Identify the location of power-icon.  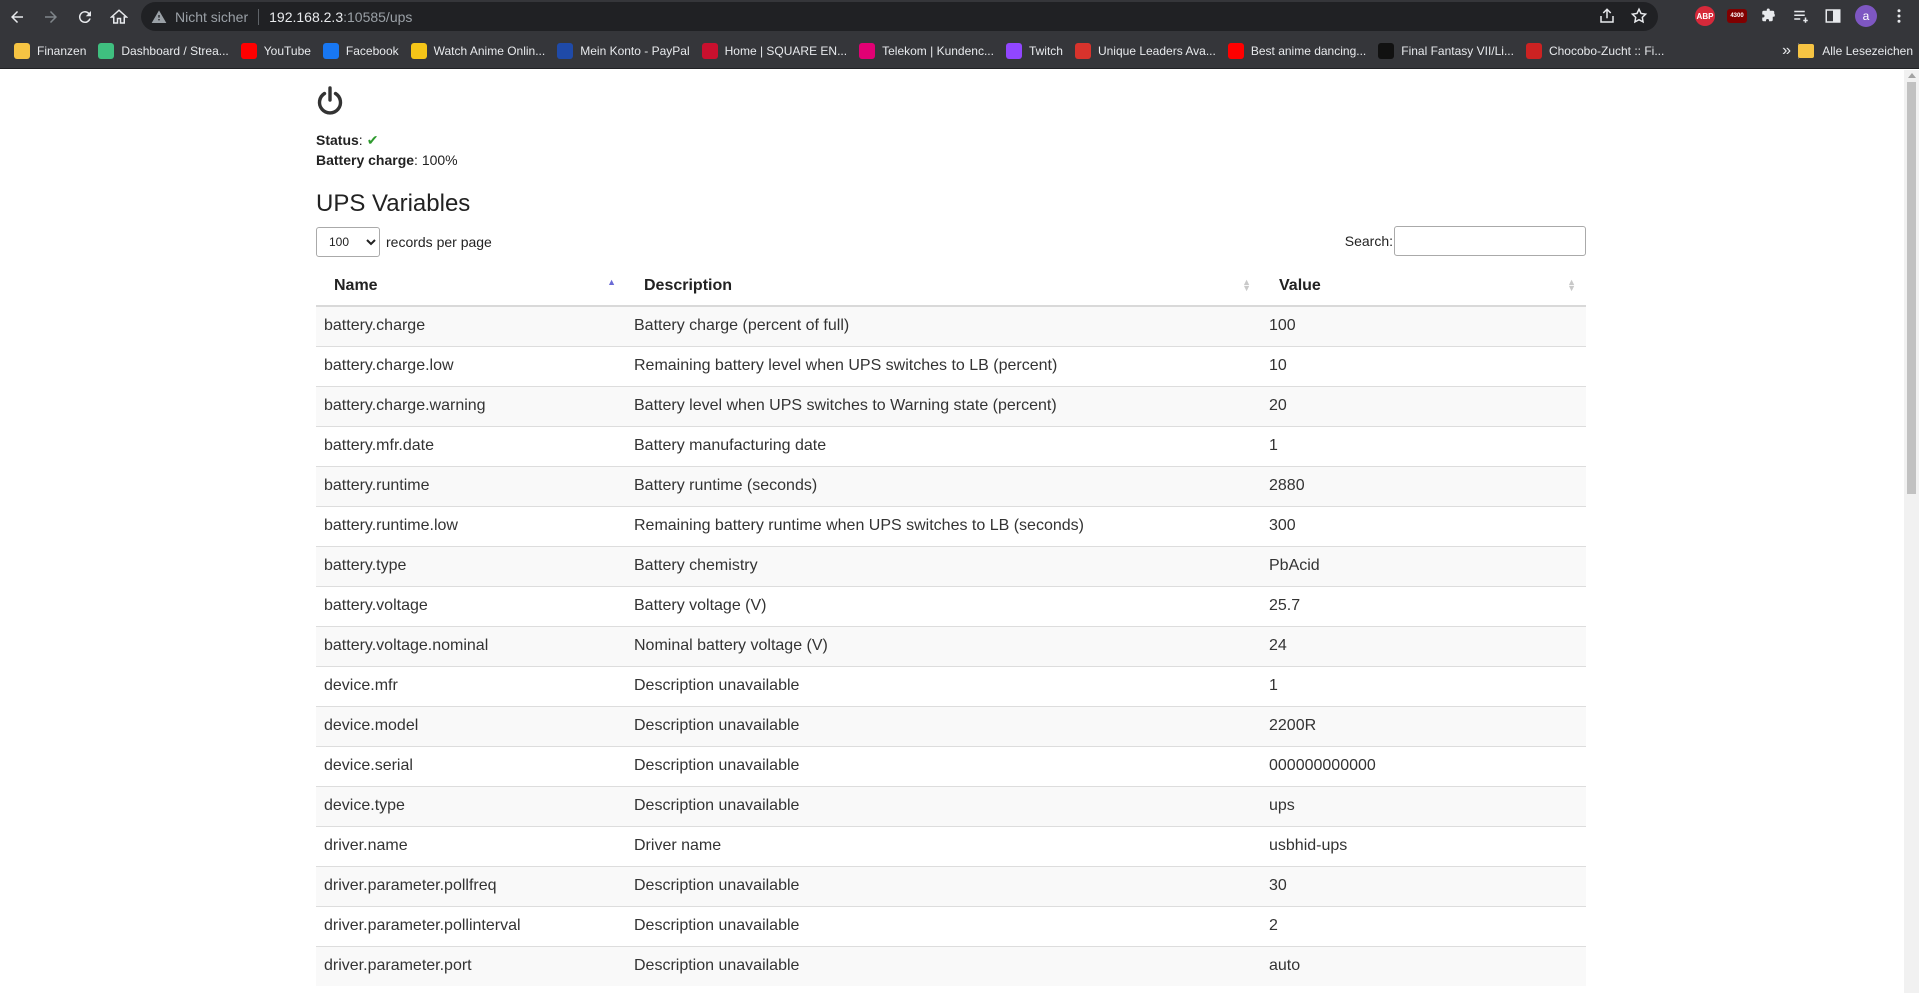
(330, 100).